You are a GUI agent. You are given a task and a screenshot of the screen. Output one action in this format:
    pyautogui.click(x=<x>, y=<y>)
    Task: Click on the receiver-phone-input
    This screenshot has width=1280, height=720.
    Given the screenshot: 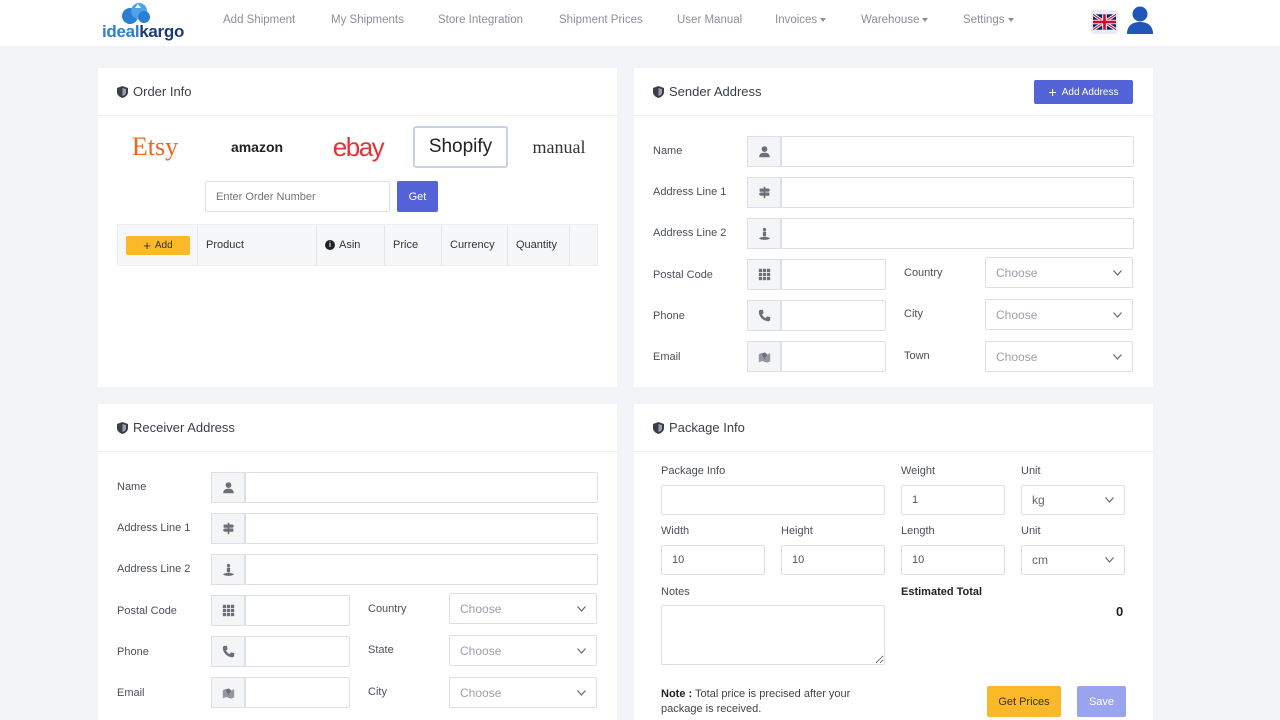 What is the action you would take?
    pyautogui.click(x=297, y=651)
    